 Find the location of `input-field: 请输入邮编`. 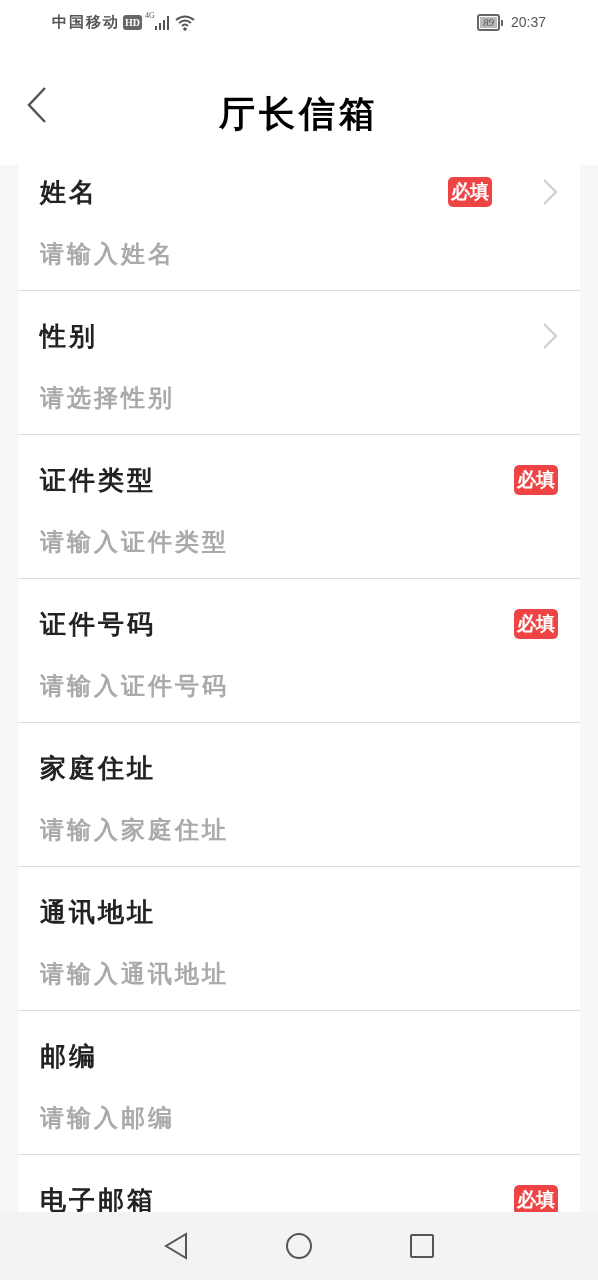

input-field: 请输入邮编 is located at coordinates (299, 1118).